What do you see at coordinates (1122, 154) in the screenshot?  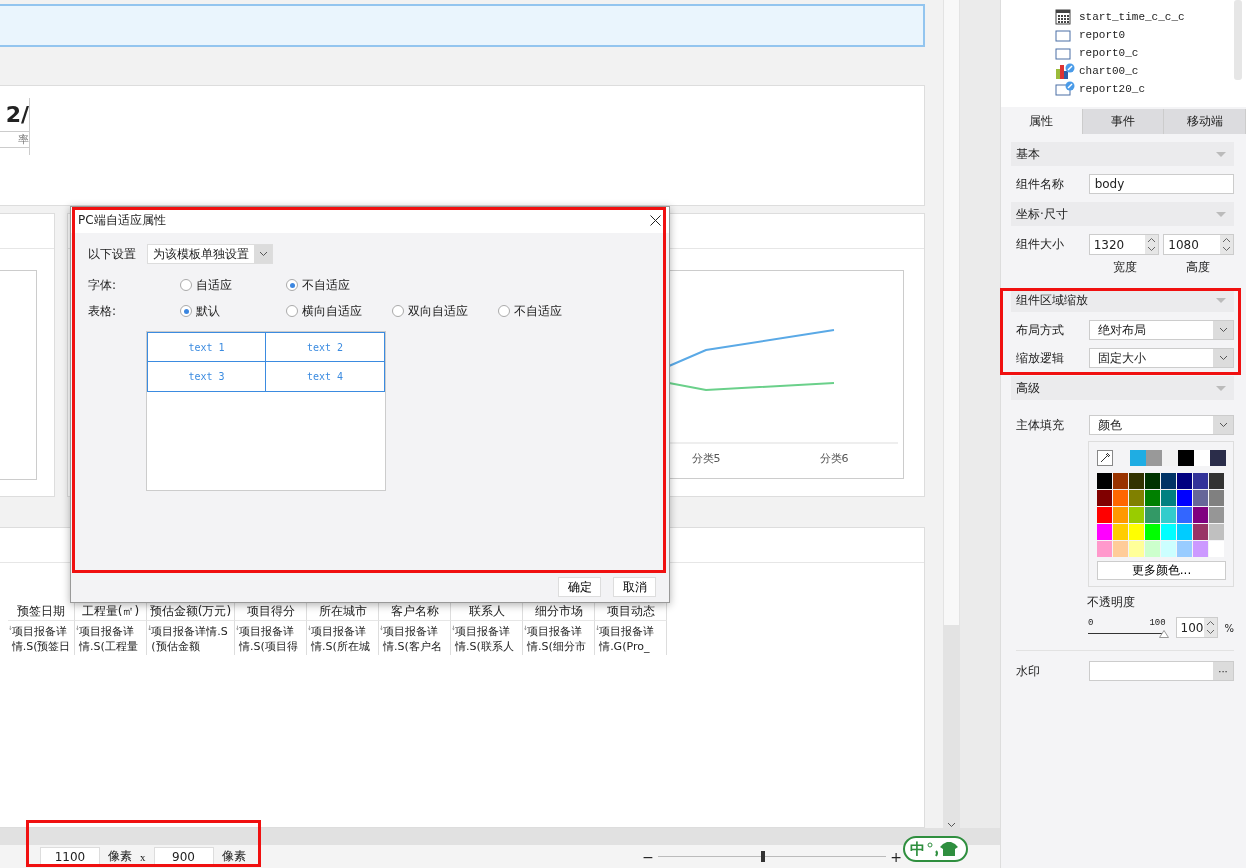 I see `section-header: 基本` at bounding box center [1122, 154].